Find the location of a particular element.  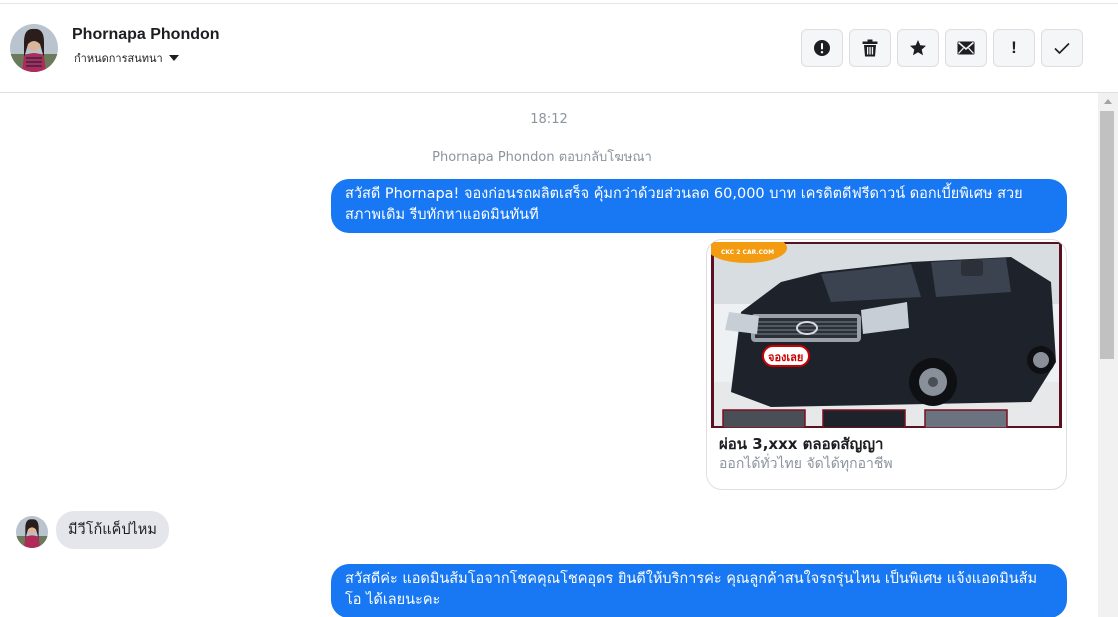

ad-logo-text: CKC 2 CAR.COM is located at coordinates (747, 252).